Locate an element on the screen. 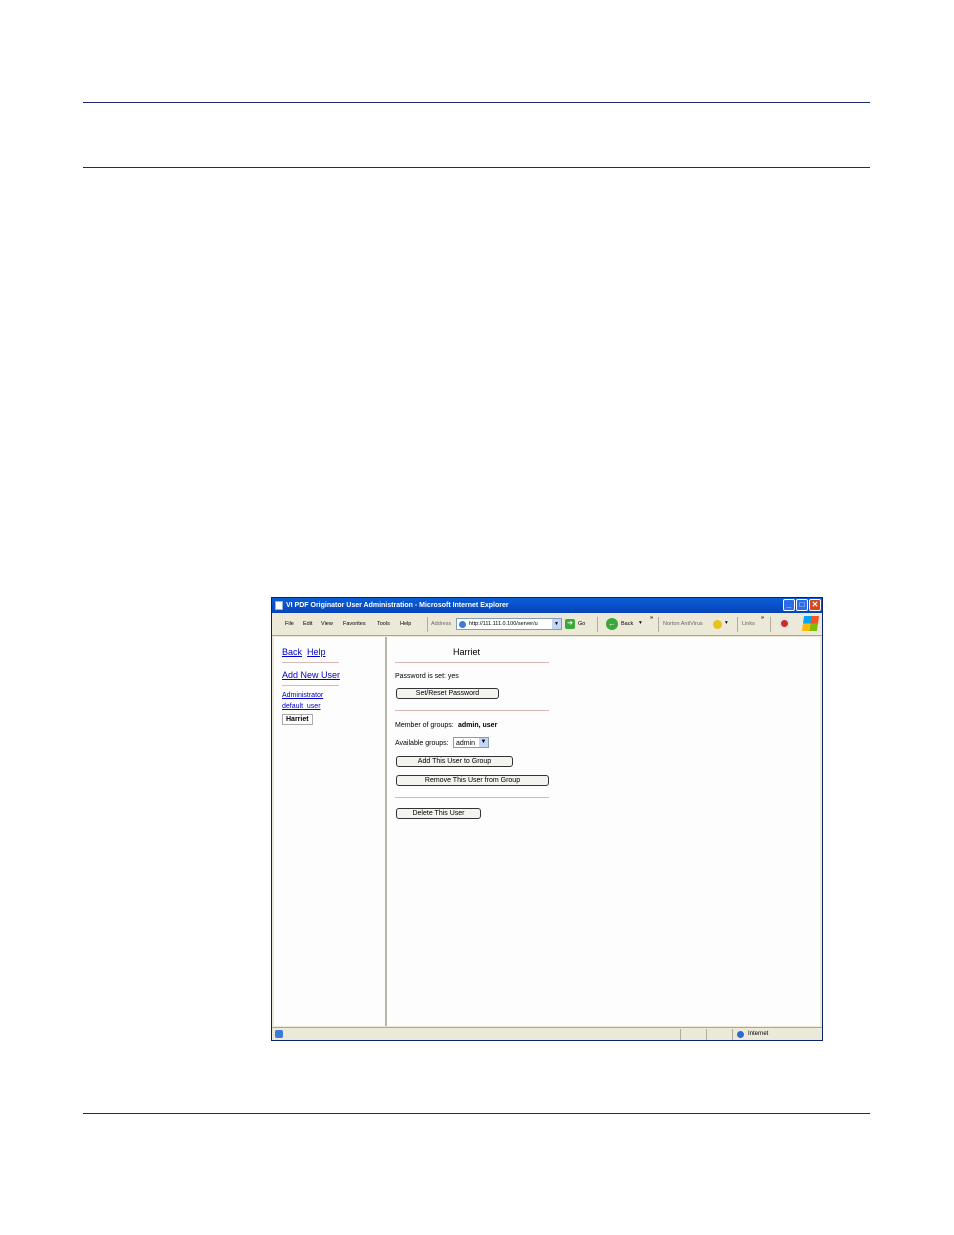 The image size is (954, 1235). status-bar: Internet is located at coordinates (547, 1033).